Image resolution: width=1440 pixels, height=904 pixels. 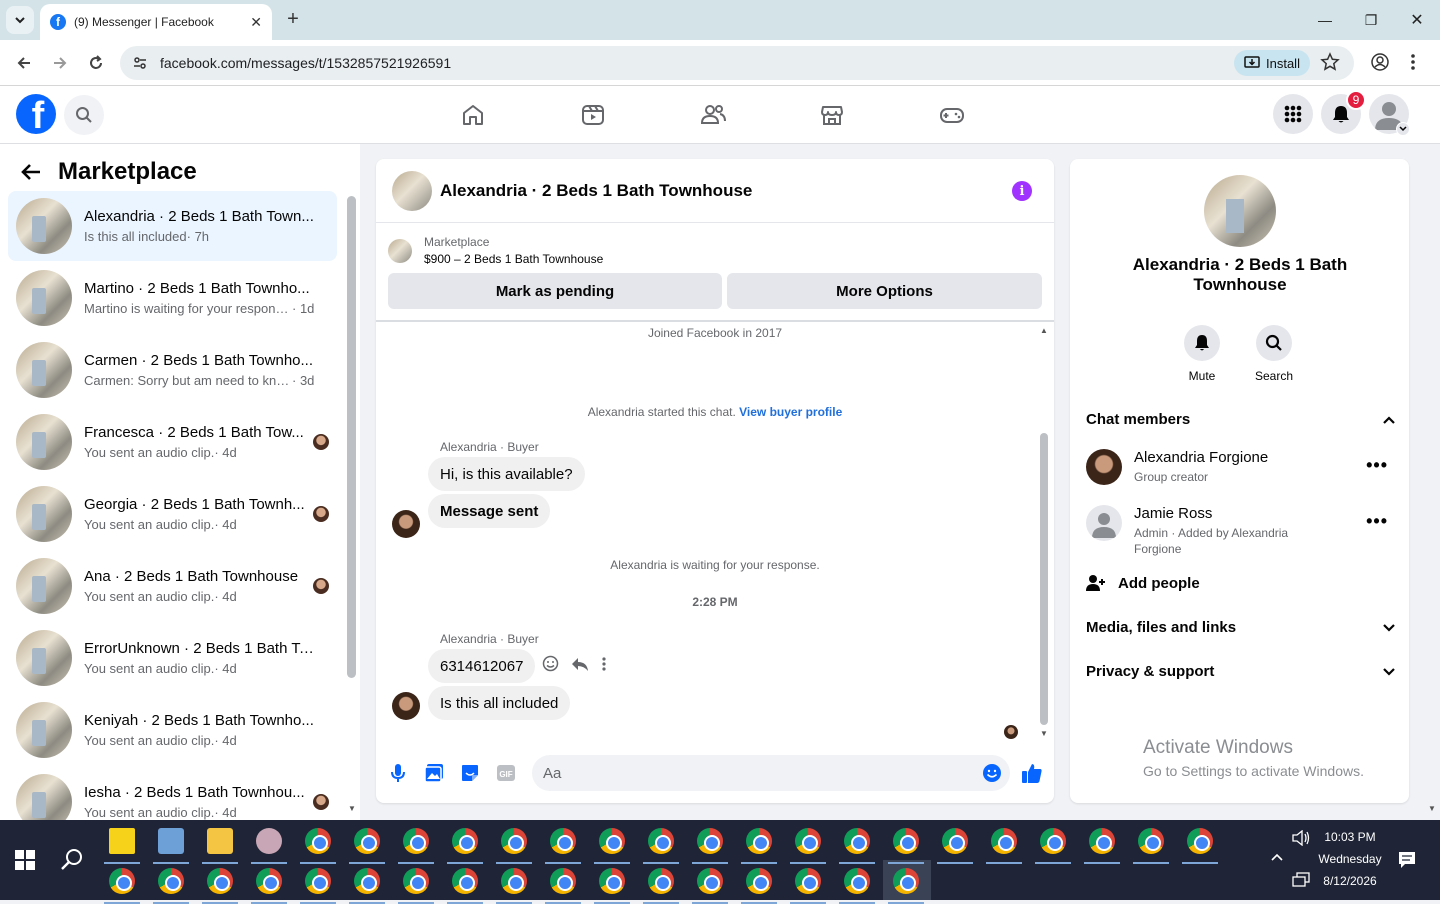 I want to click on clock-time: 10:03 PM, so click(x=1350, y=837).